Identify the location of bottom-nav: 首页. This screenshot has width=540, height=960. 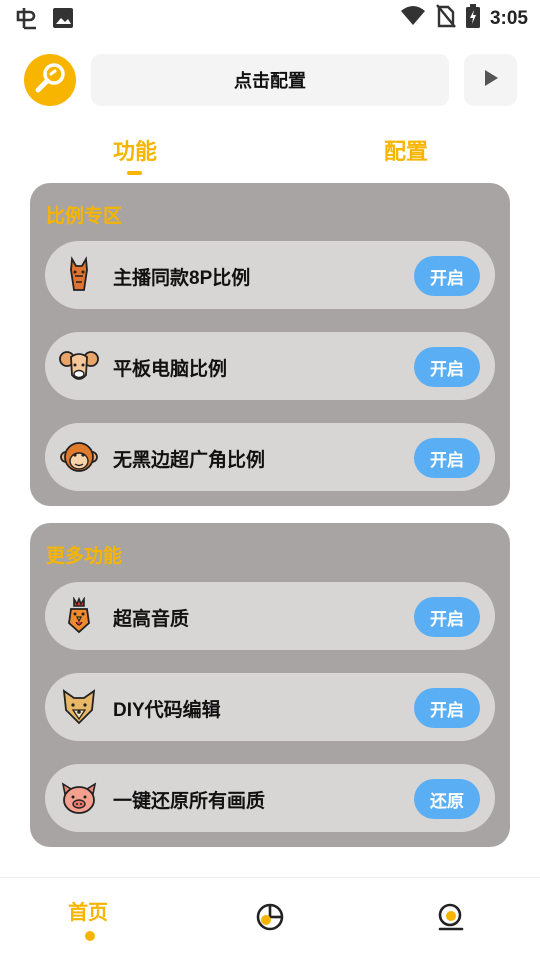
(270, 918).